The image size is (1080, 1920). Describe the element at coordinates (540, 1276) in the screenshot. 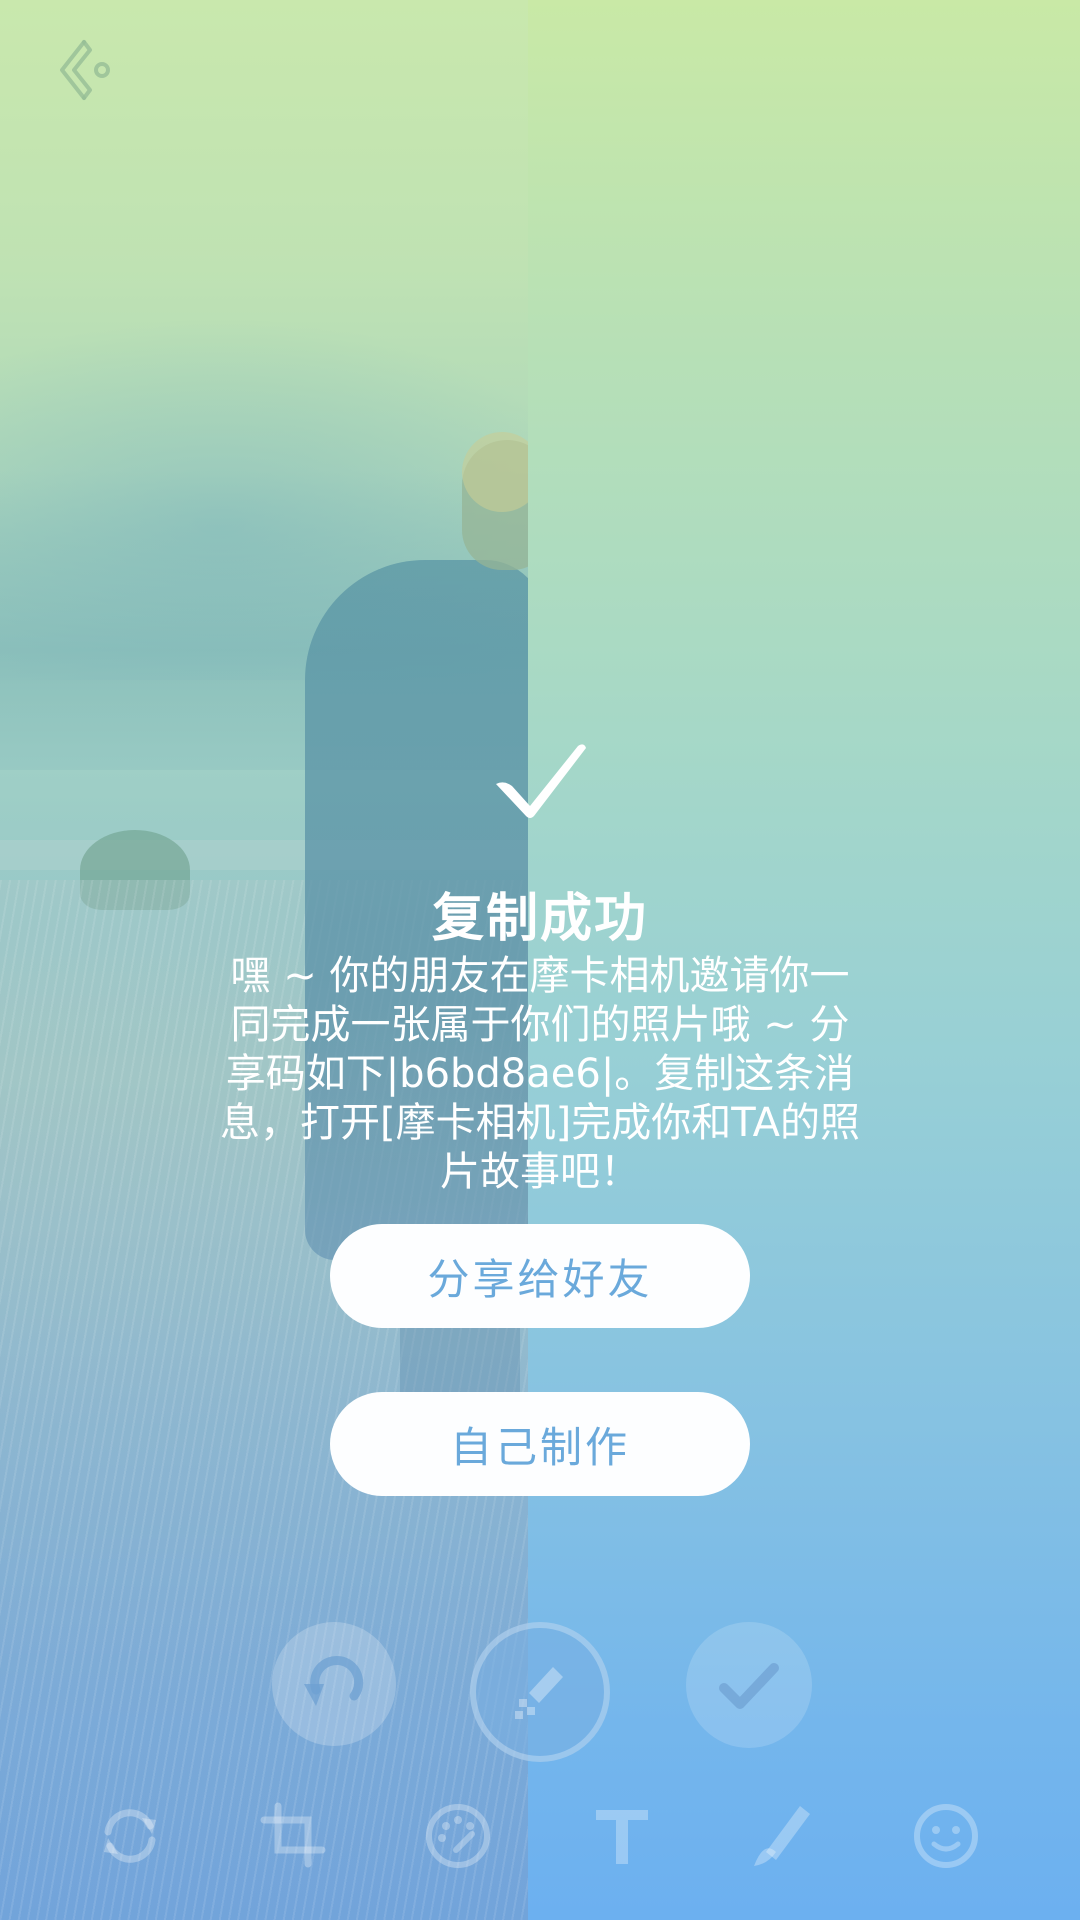

I see `share-to-friend-button: 分享给好友` at that location.